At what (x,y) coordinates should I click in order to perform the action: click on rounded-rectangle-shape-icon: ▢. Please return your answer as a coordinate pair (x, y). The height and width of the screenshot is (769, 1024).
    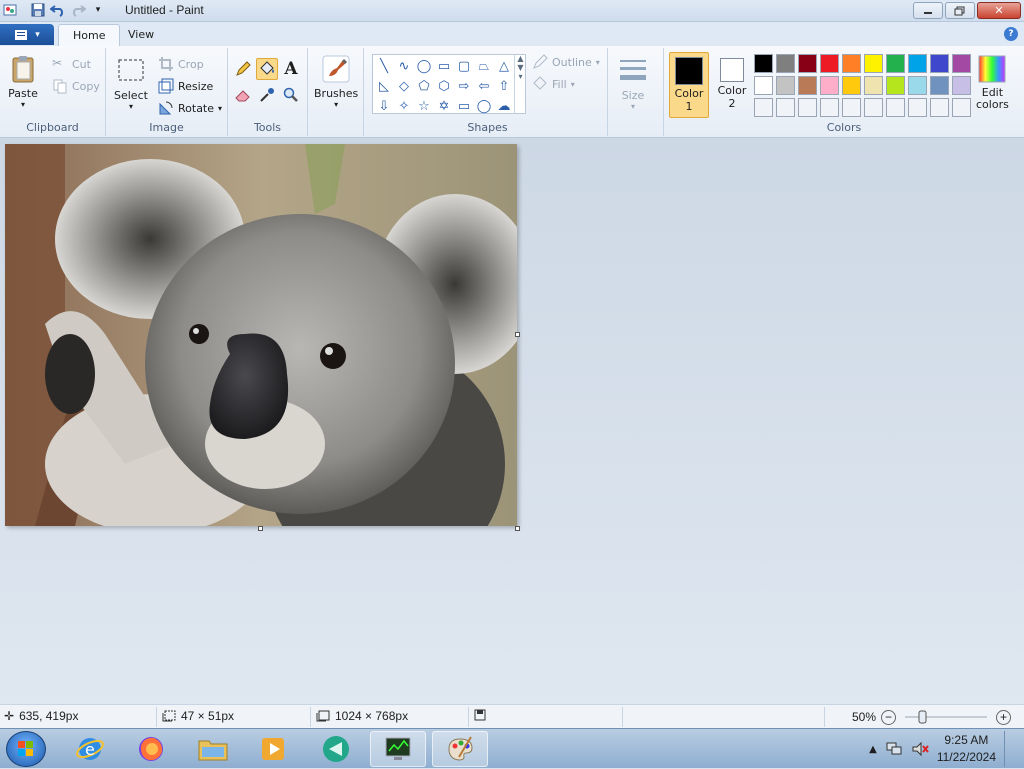
    Looking at the image, I should click on (464, 66).